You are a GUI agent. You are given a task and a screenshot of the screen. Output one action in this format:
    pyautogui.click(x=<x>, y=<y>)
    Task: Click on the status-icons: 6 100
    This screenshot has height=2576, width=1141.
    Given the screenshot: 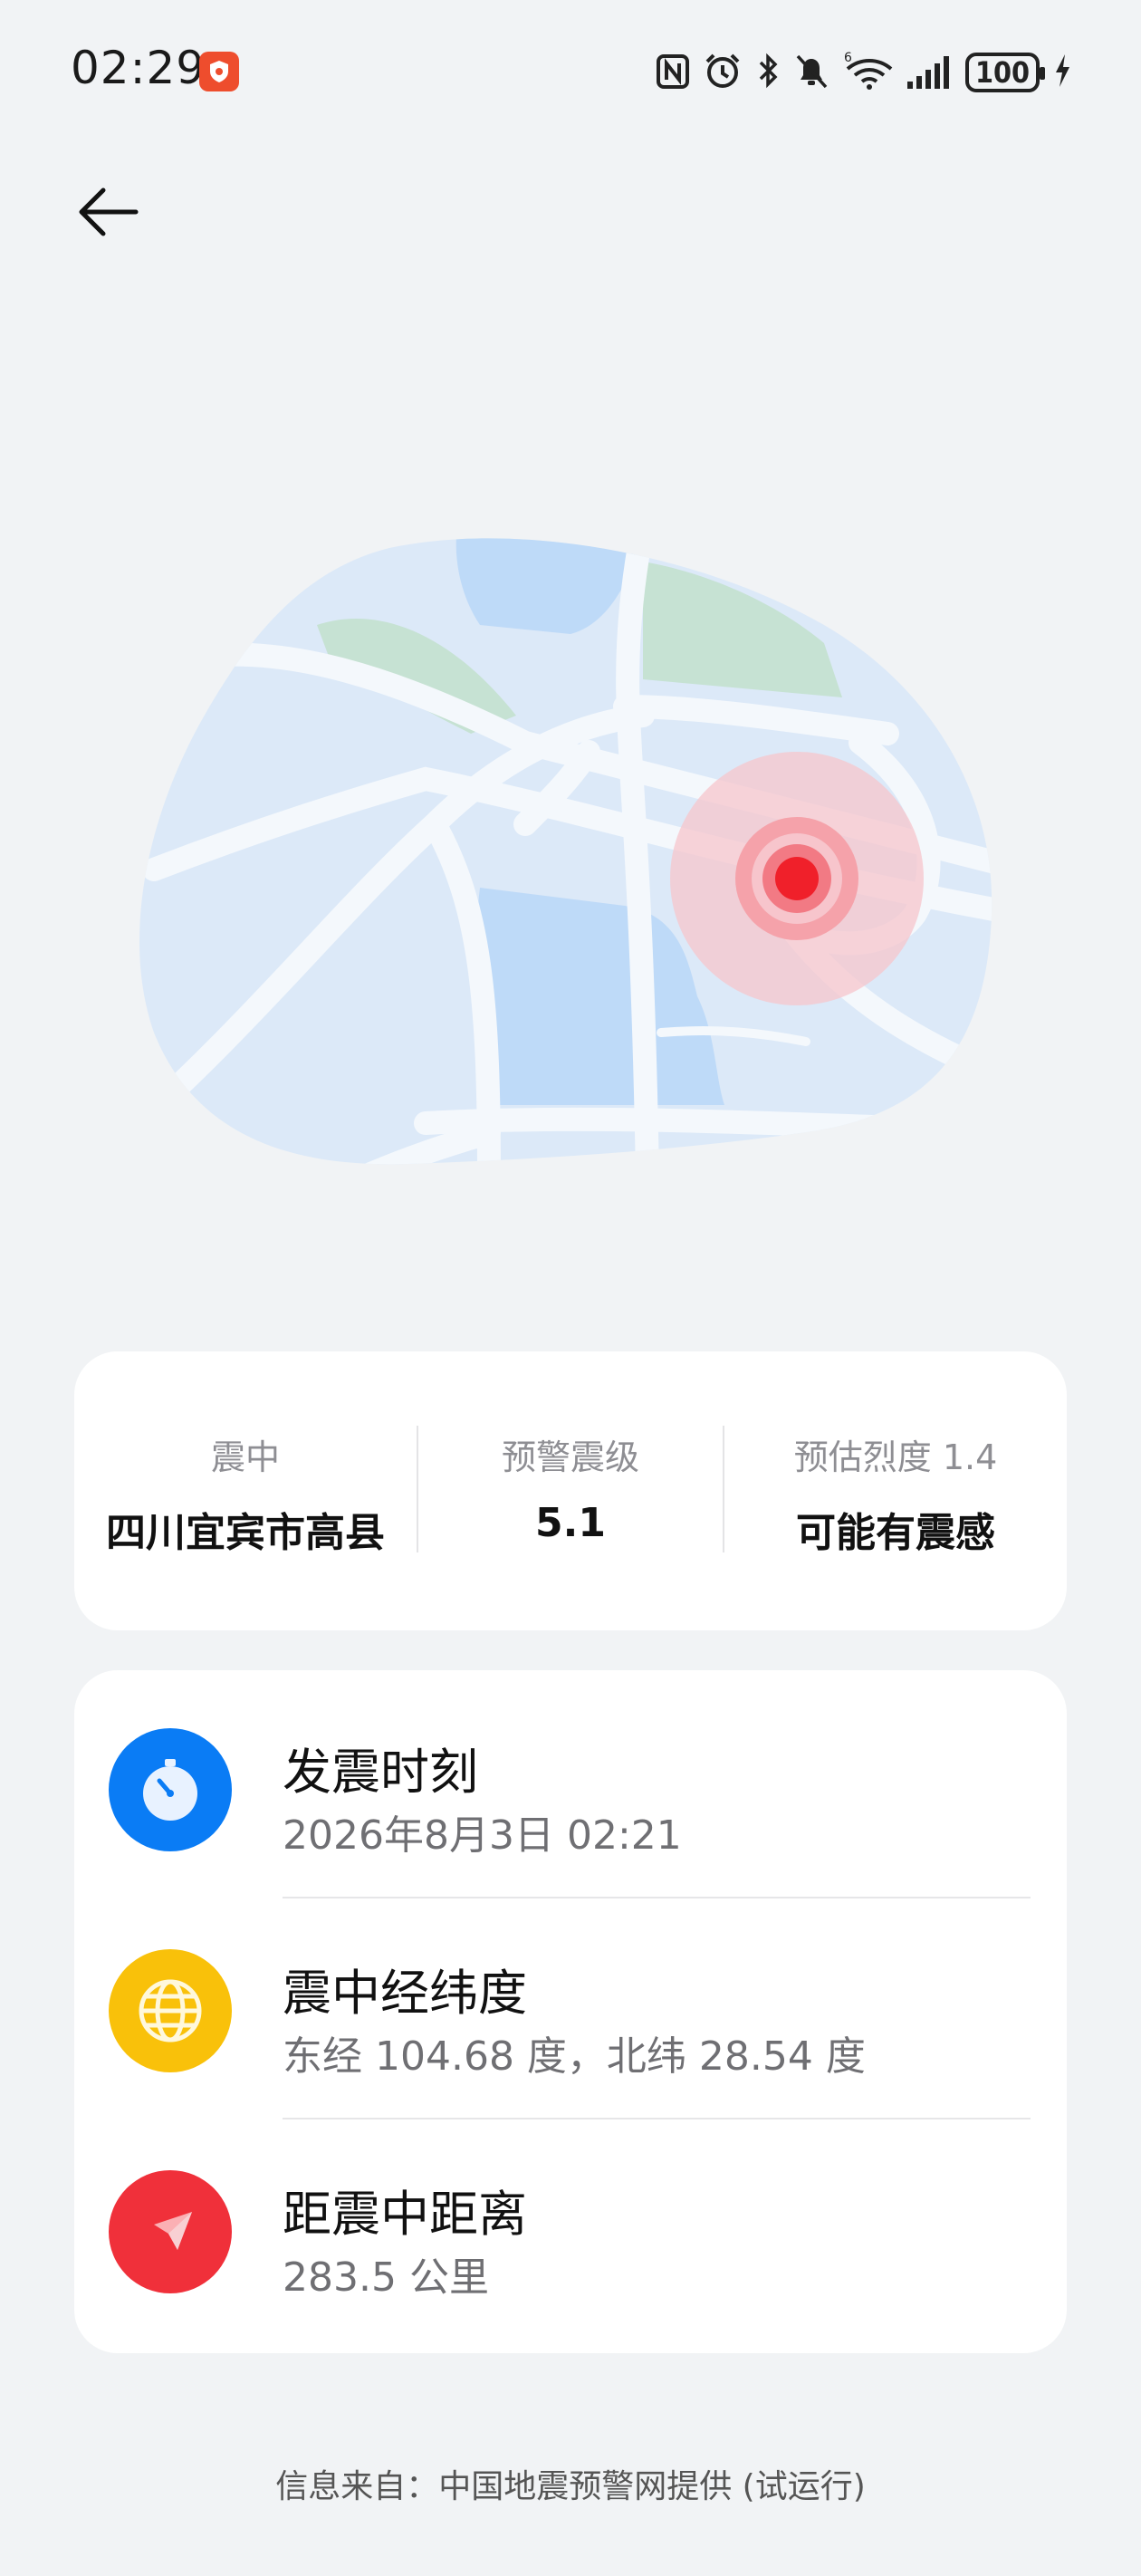 What is the action you would take?
    pyautogui.click(x=864, y=70)
    